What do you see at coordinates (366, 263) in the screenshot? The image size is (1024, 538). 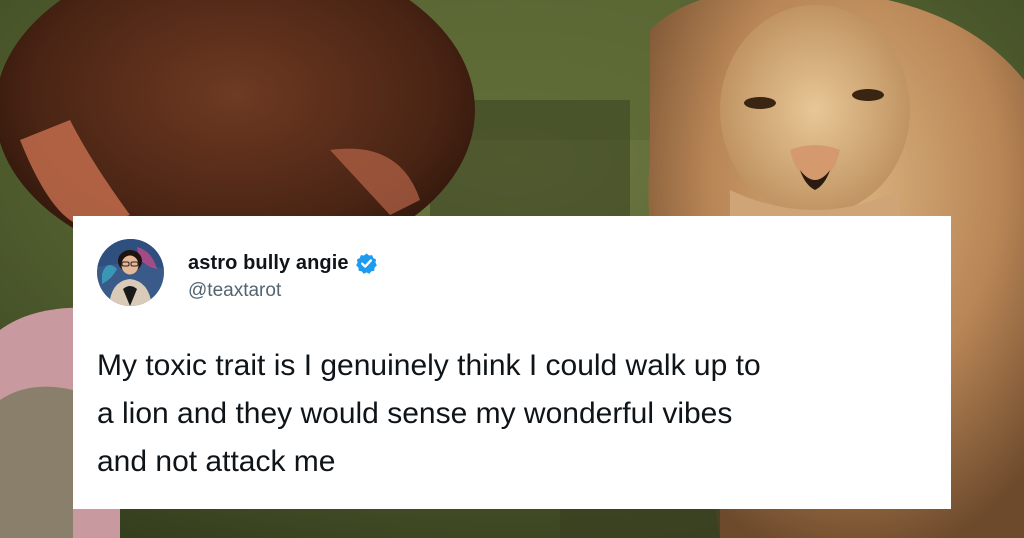 I see `verified-badge-icon` at bounding box center [366, 263].